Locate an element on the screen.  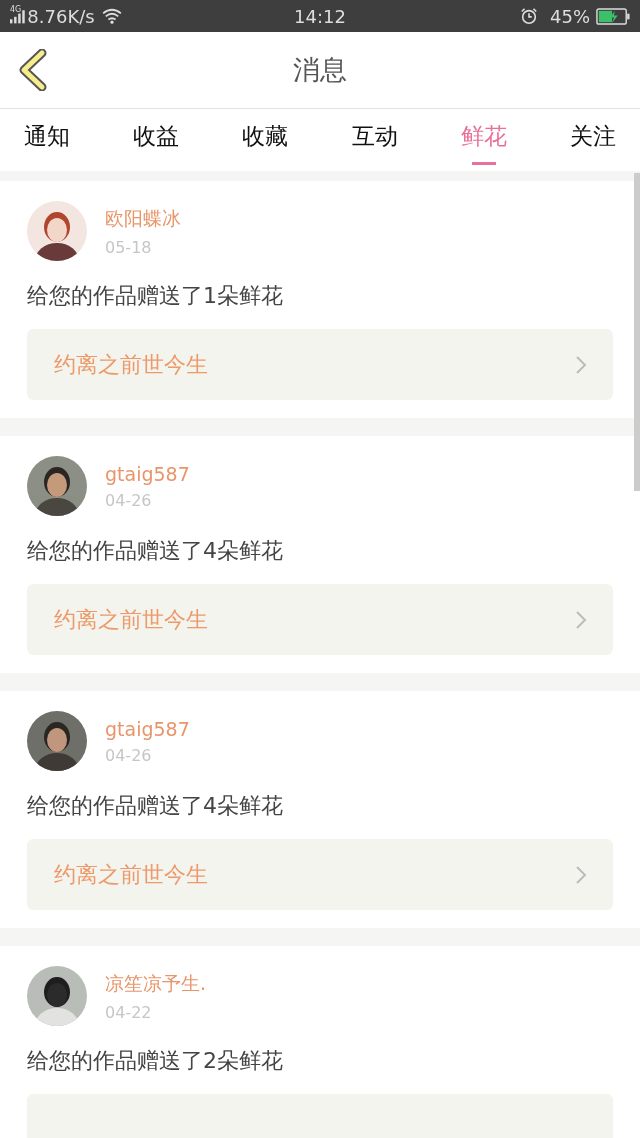
alarm-icon is located at coordinates (529, 16).